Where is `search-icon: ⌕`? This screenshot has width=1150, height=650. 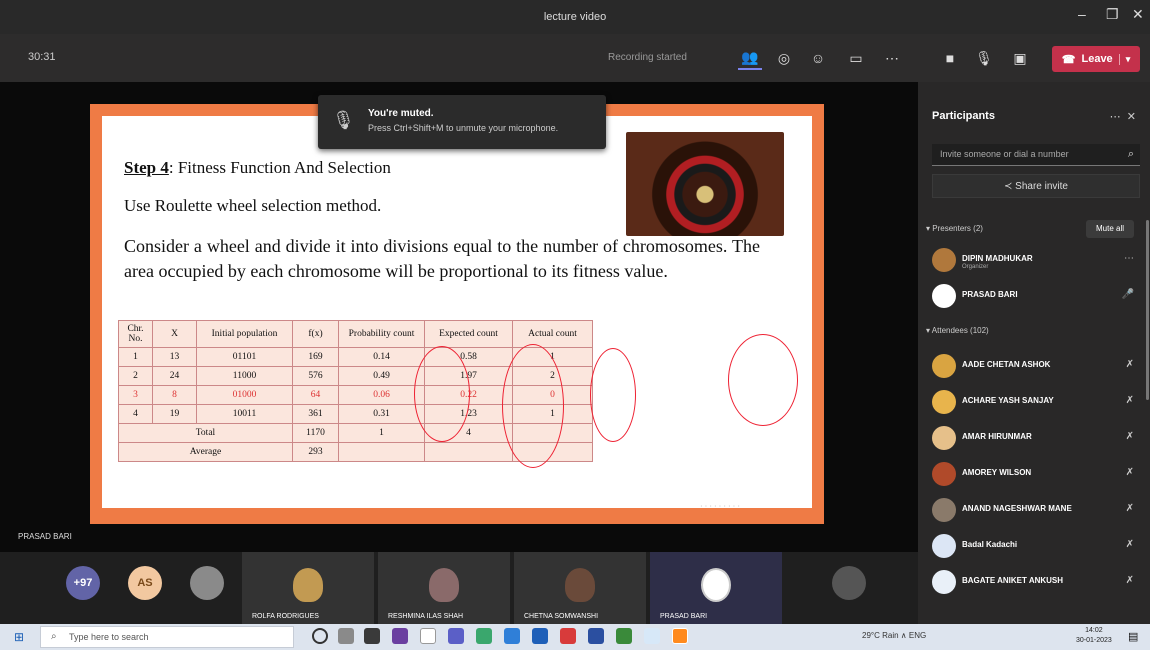 search-icon: ⌕ is located at coordinates (1131, 154).